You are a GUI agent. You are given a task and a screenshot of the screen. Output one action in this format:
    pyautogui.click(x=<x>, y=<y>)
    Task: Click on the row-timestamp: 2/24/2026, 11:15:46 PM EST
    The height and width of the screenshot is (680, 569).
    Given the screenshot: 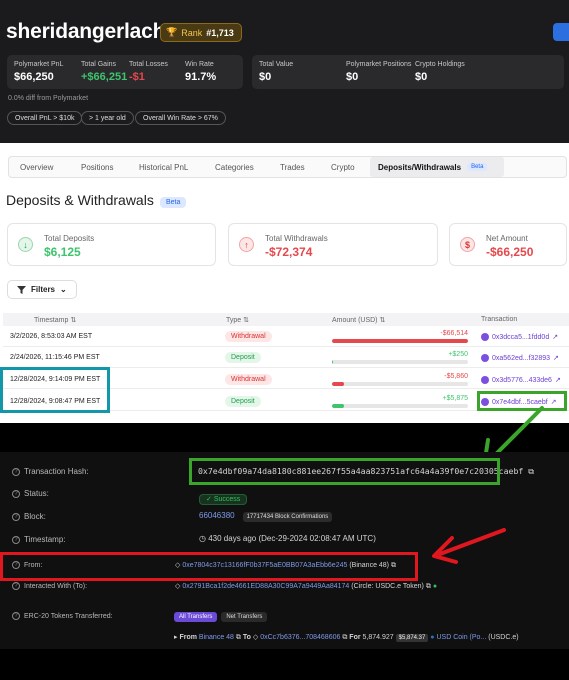 What is the action you would take?
    pyautogui.click(x=55, y=357)
    